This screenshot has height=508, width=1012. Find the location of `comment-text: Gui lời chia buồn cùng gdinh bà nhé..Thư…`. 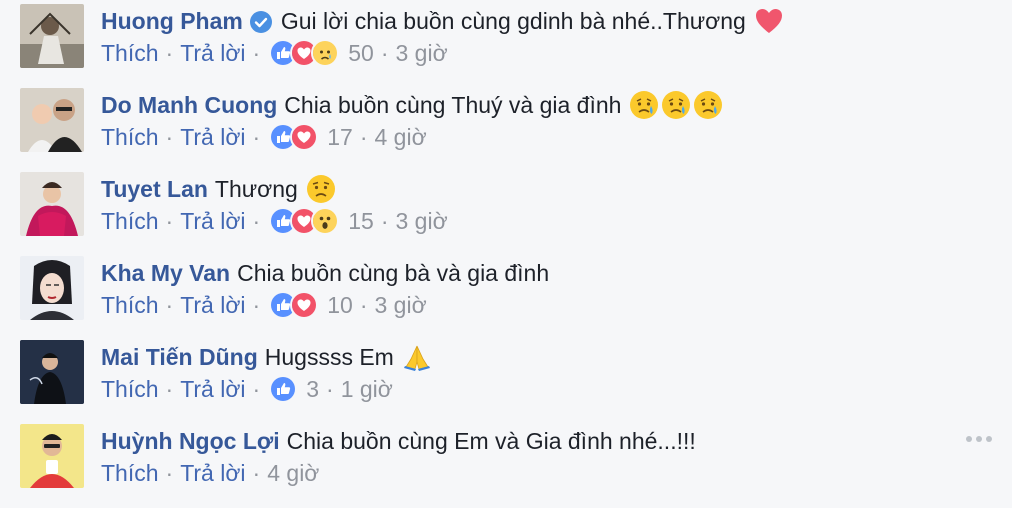

comment-text: Gui lời chia buồn cùng gdinh bà nhé..Thư… is located at coordinates (513, 21).